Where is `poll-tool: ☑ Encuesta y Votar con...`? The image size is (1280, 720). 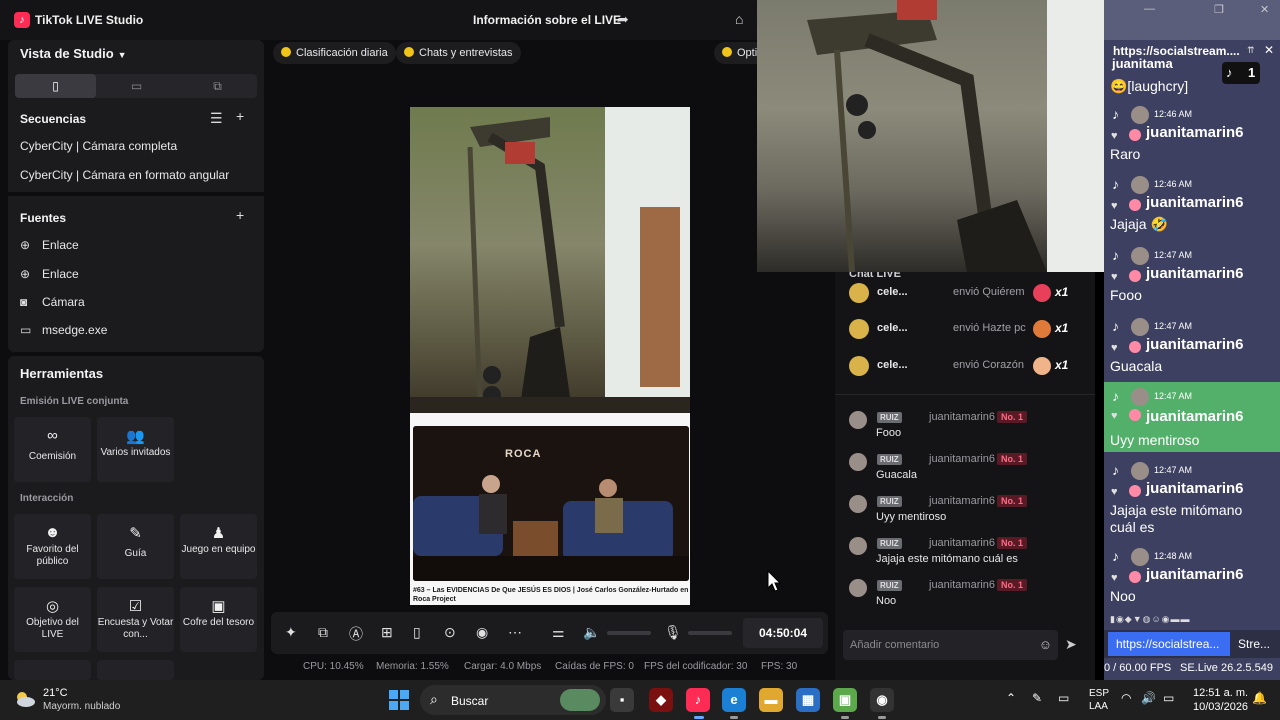 poll-tool: ☑ Encuesta y Votar con... is located at coordinates (135, 619).